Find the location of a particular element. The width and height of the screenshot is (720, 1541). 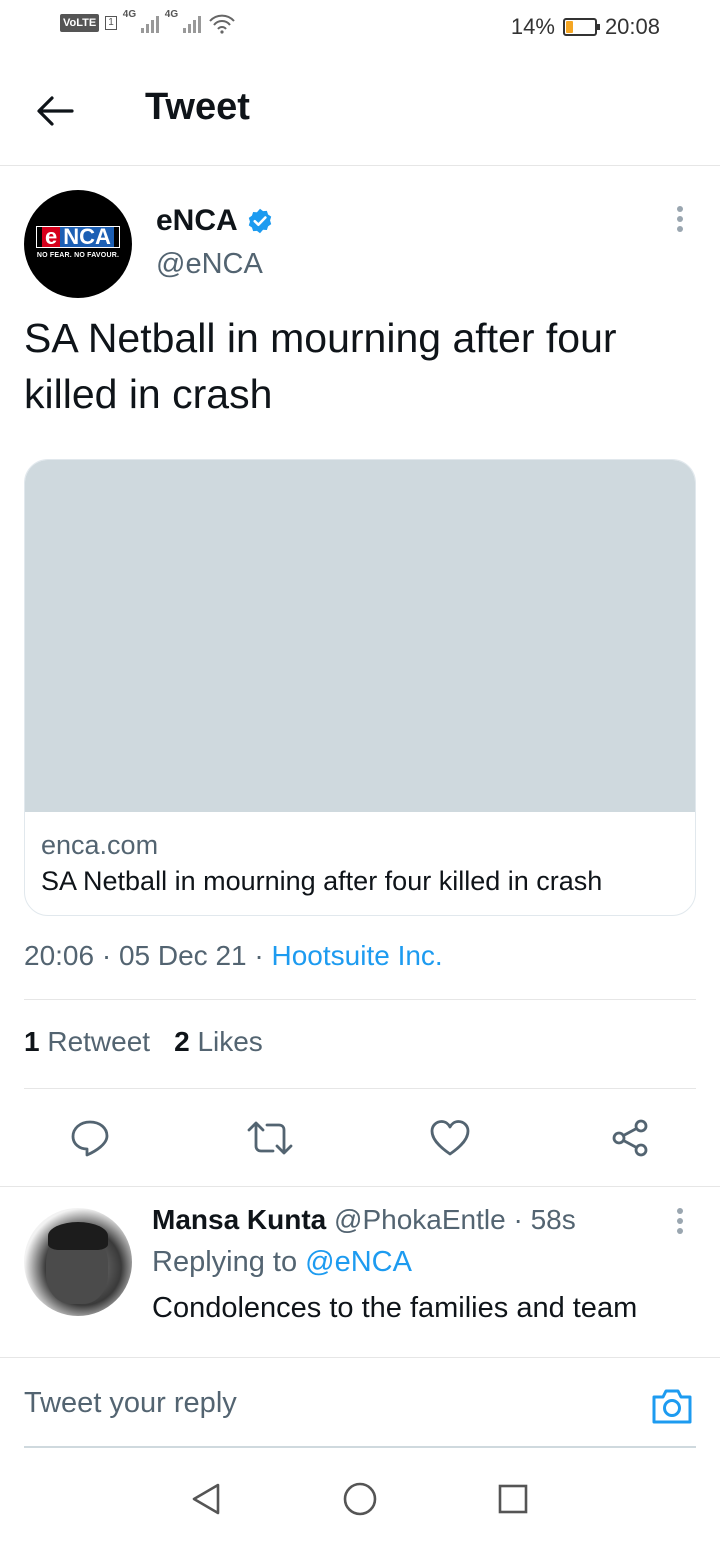

reply-input is located at coordinates (324, 1403).